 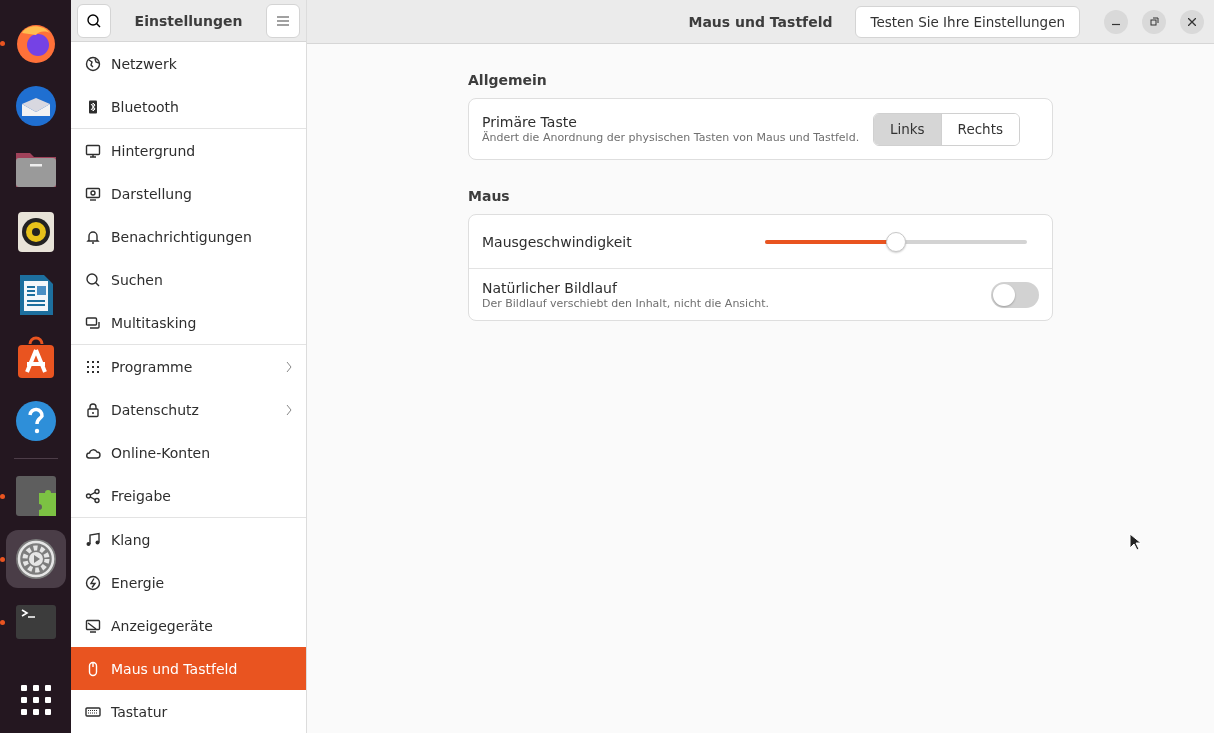 I want to click on settings-icon, so click(x=35, y=559).